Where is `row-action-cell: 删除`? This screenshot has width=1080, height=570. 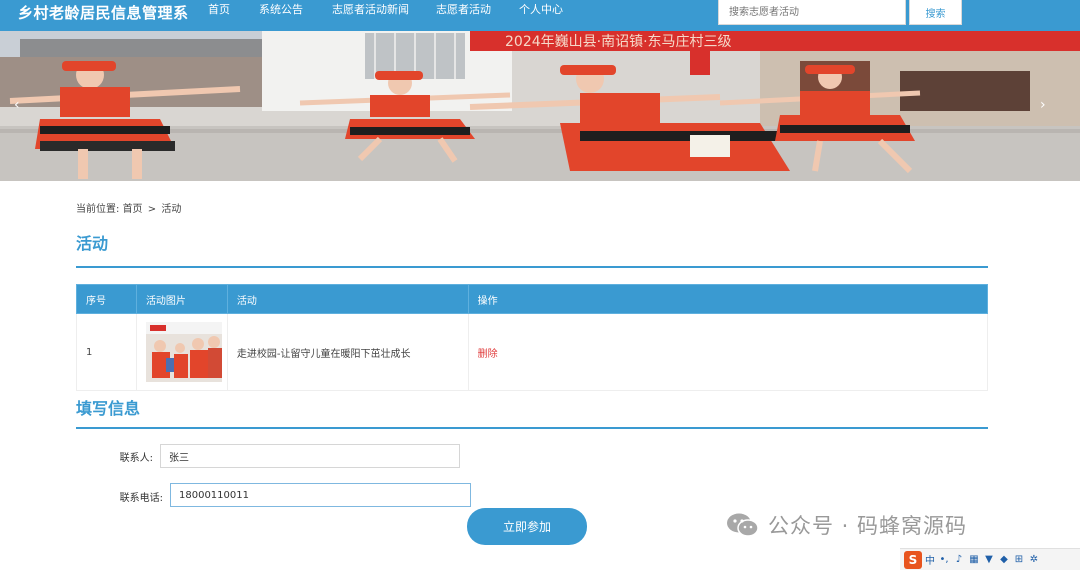
row-action-cell: 删除 is located at coordinates (728, 352).